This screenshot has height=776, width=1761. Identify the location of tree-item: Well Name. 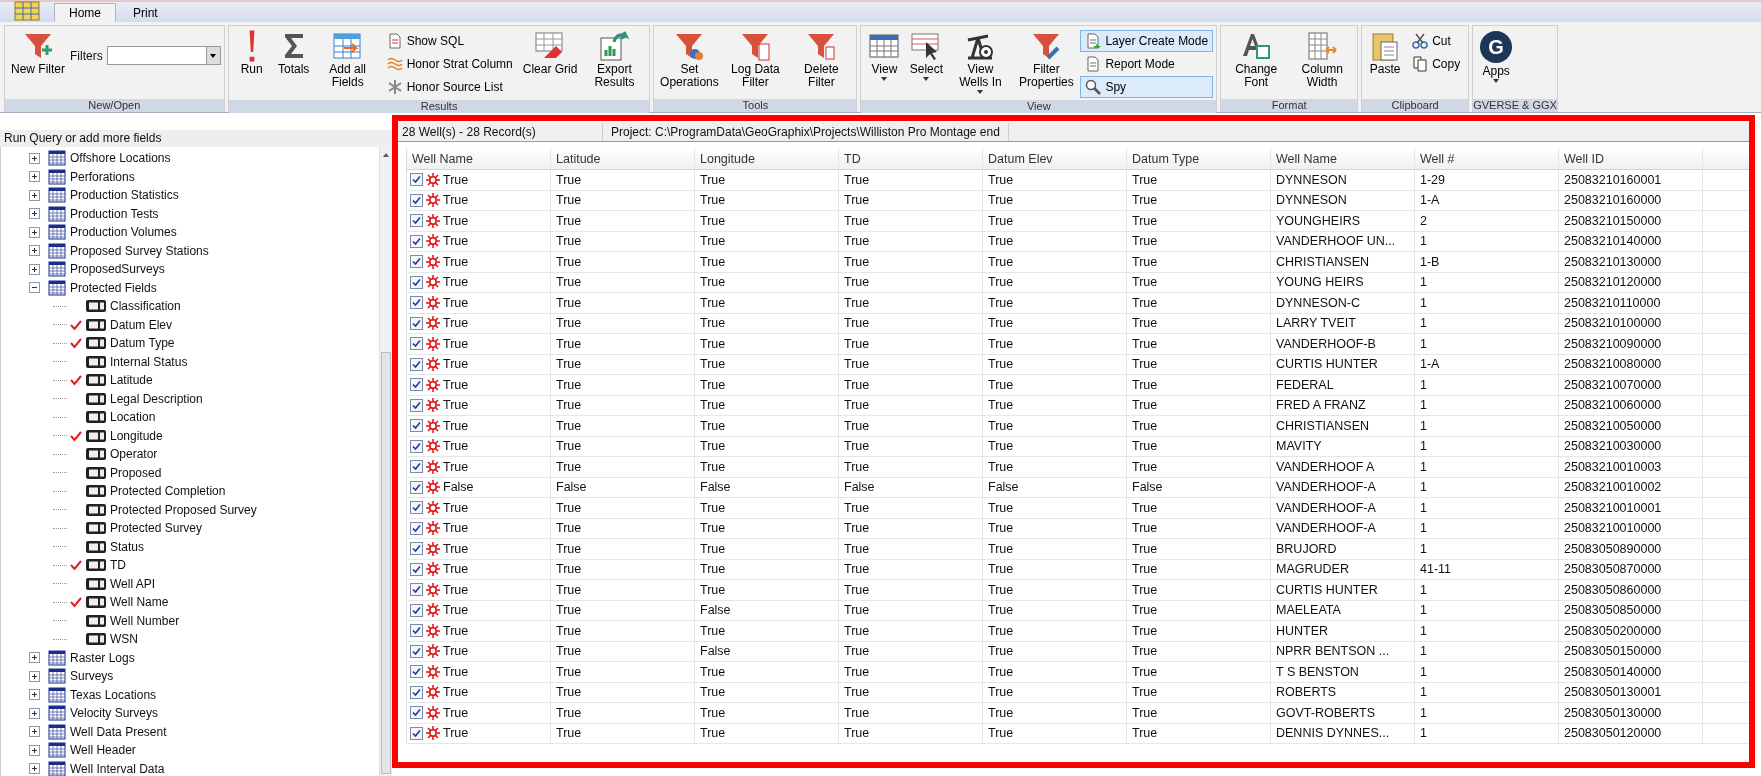
(190, 602).